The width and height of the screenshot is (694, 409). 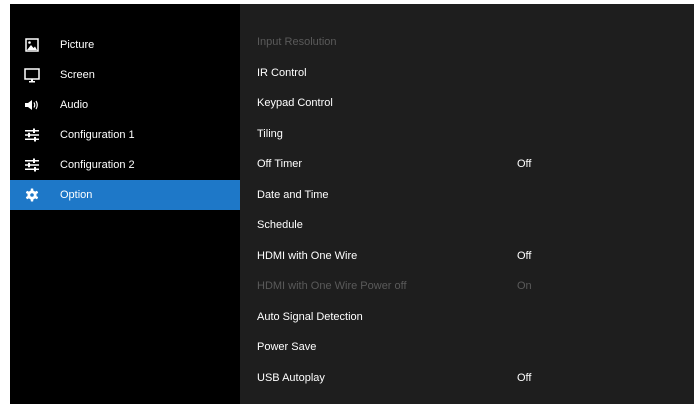 I want to click on option-label: Off Timer, so click(x=280, y=164).